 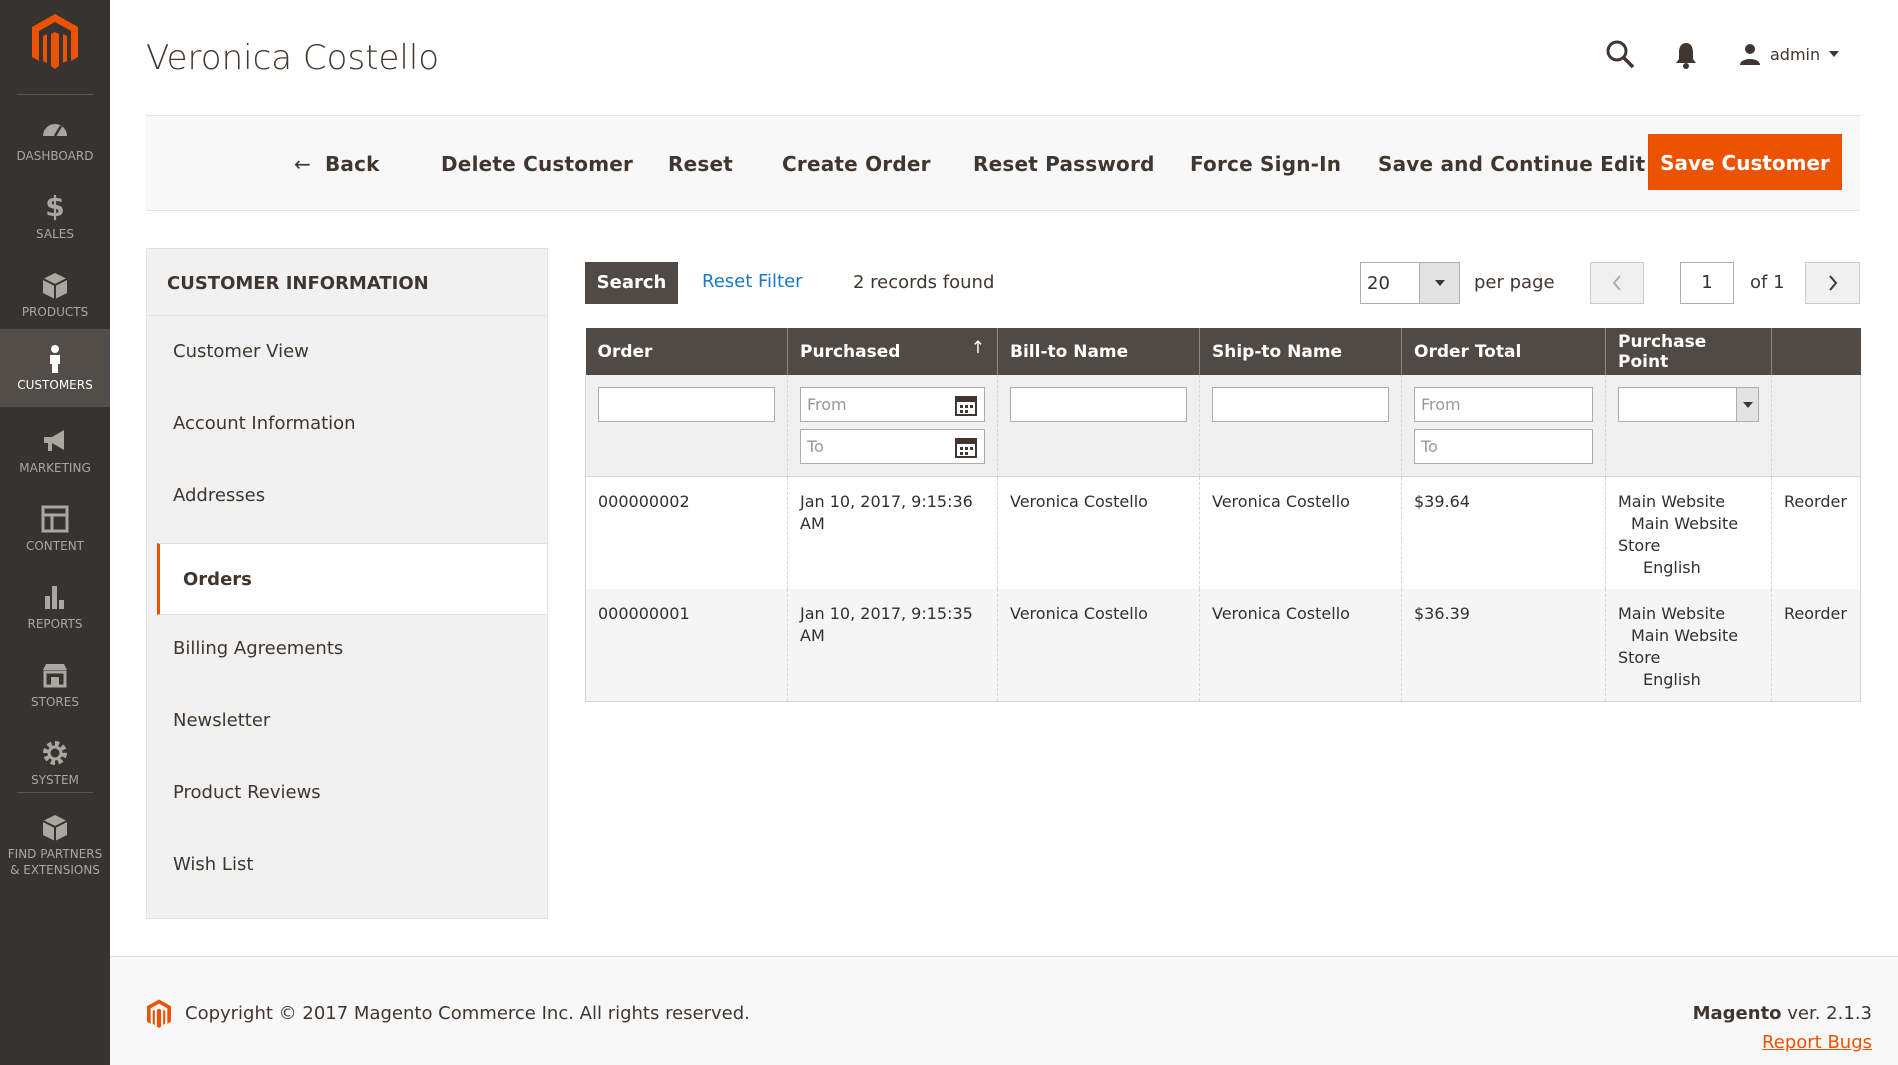 What do you see at coordinates (55, 368) in the screenshot?
I see `nav-customers: CUSTOMERS` at bounding box center [55, 368].